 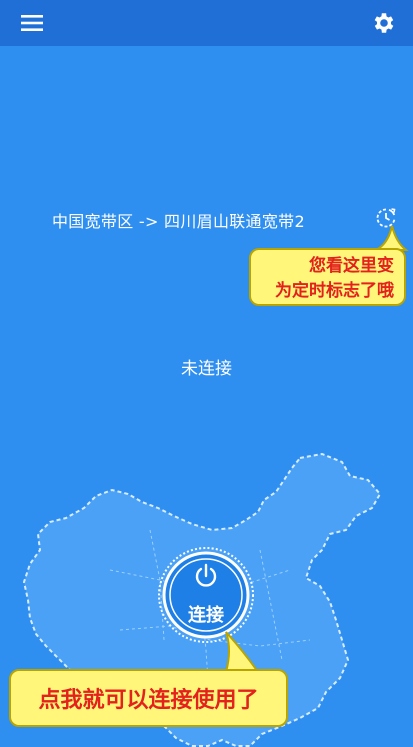 I want to click on timer-hint-line2: 为定时标志了哦, so click(x=334, y=291).